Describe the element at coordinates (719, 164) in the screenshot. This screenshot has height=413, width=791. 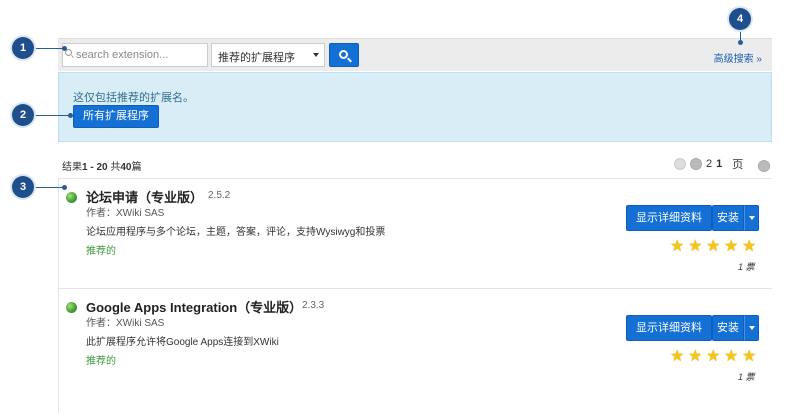
I see `current-page: 1` at that location.